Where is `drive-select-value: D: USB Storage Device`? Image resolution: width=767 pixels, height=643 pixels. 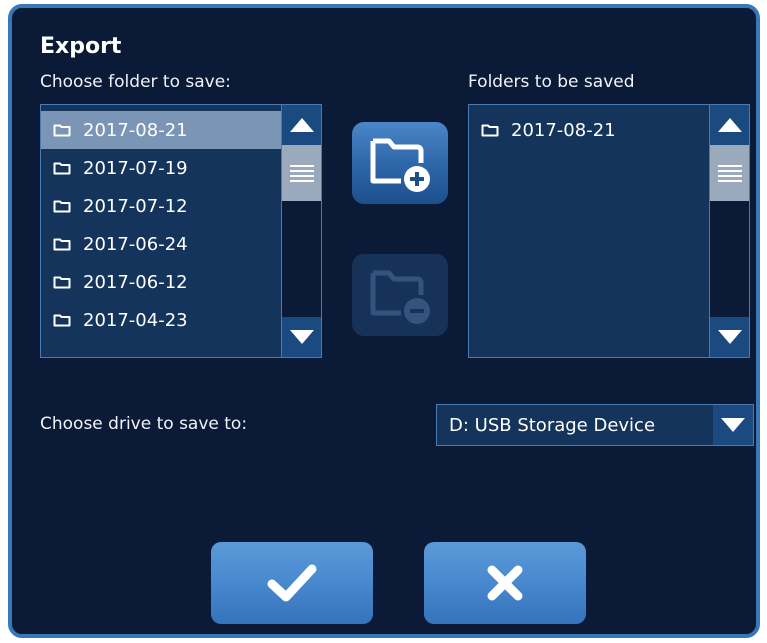 drive-select-value: D: USB Storage Device is located at coordinates (552, 425).